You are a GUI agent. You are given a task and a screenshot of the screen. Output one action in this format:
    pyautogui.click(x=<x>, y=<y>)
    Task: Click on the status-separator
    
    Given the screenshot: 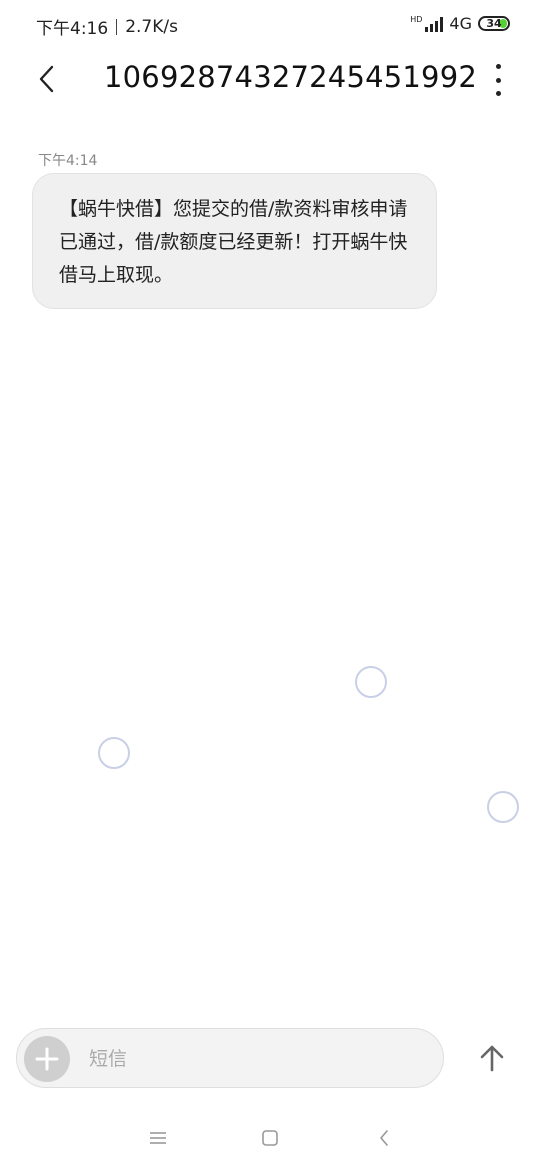 What is the action you would take?
    pyautogui.click(x=117, y=26)
    